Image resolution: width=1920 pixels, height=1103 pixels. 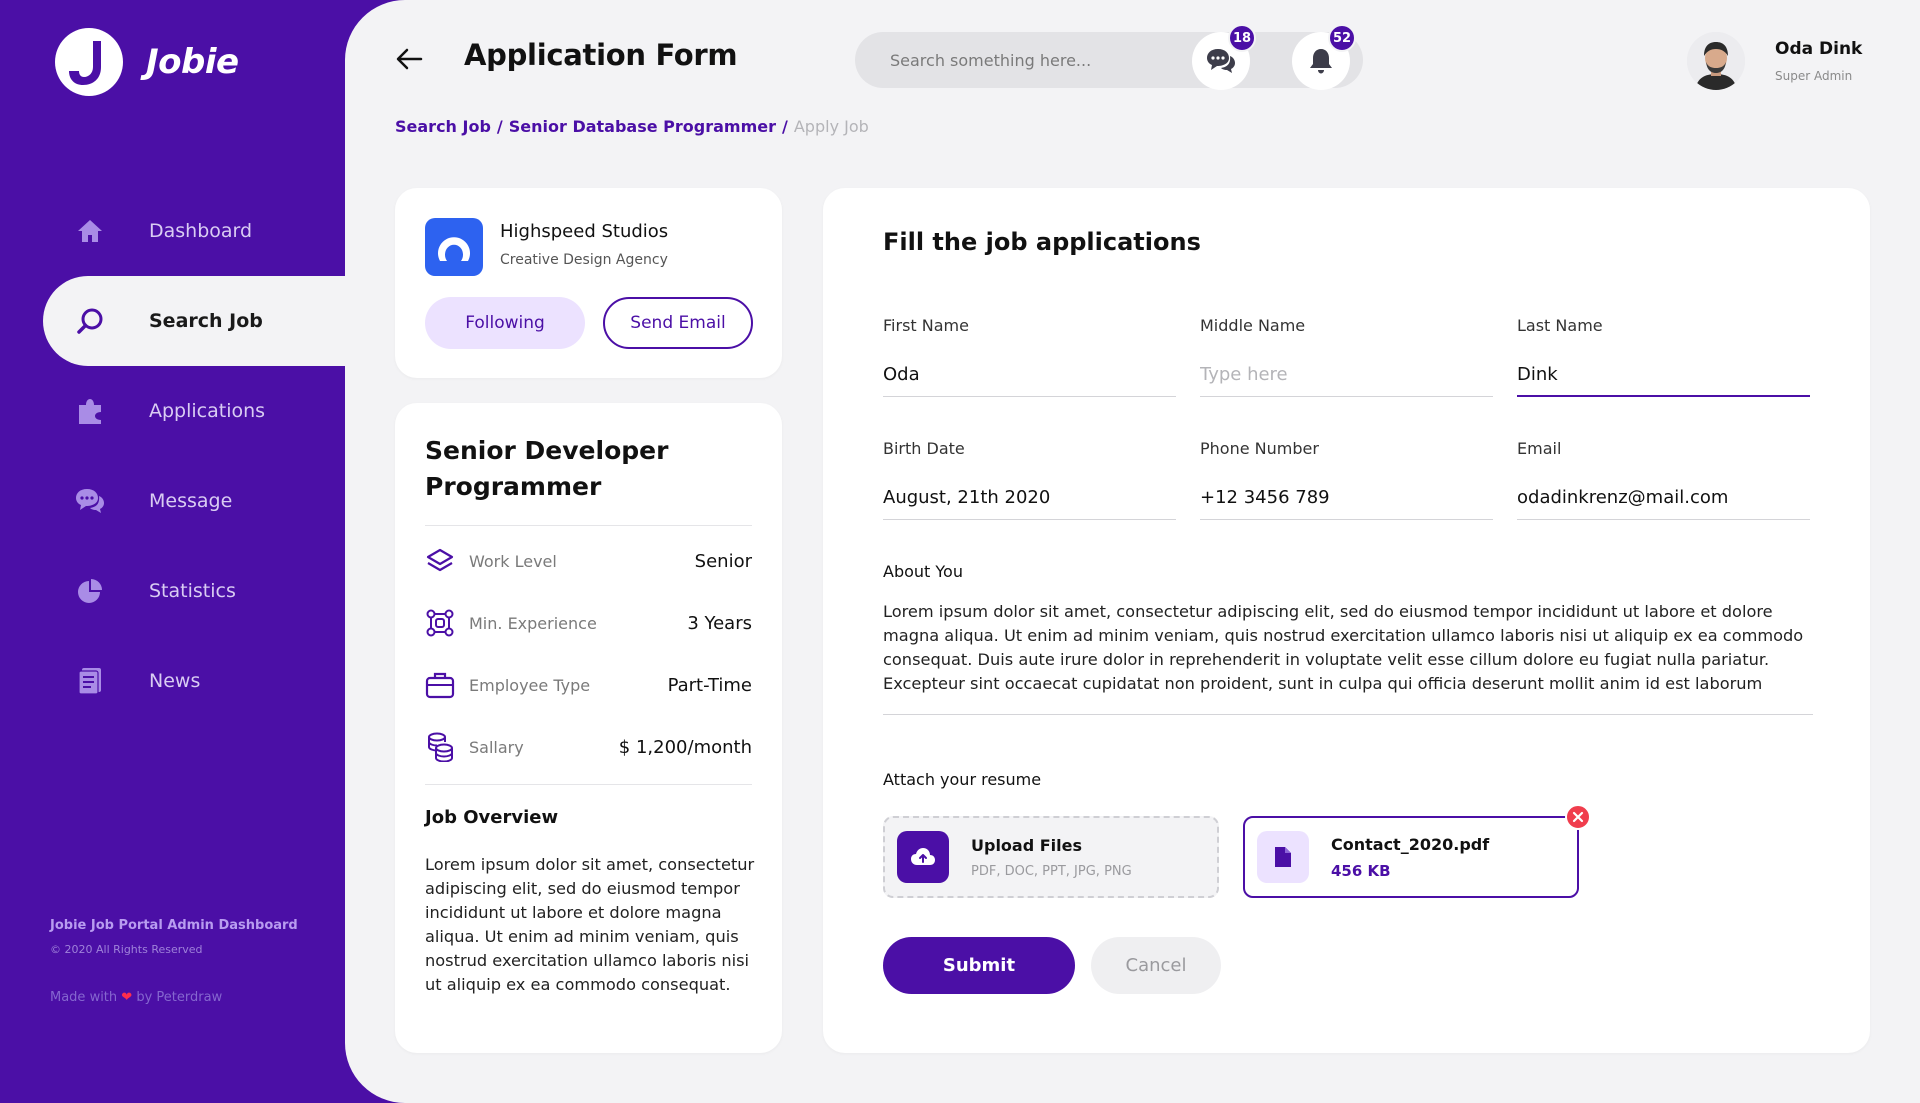 I want to click on detail-min-experience: Min. Experience 3 Years, so click(x=588, y=623).